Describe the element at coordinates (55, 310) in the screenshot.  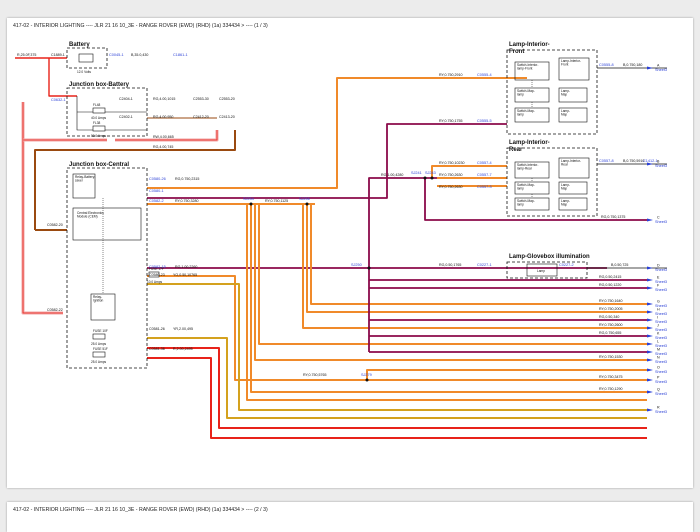
I see `conn-c15: C0582-22` at that location.